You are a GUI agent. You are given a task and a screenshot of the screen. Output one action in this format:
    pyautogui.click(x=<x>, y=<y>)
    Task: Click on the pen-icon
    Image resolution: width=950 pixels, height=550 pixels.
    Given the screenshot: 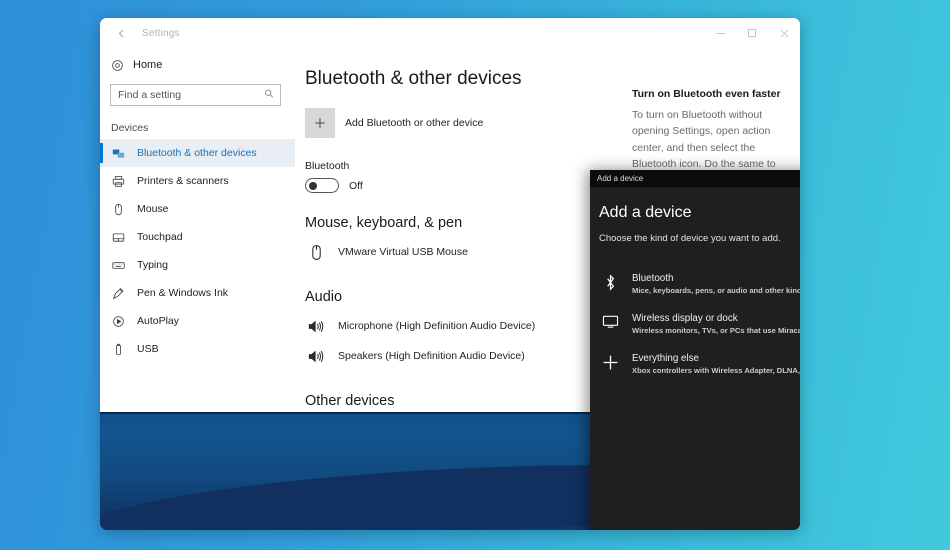 What is the action you would take?
    pyautogui.click(x=118, y=293)
    